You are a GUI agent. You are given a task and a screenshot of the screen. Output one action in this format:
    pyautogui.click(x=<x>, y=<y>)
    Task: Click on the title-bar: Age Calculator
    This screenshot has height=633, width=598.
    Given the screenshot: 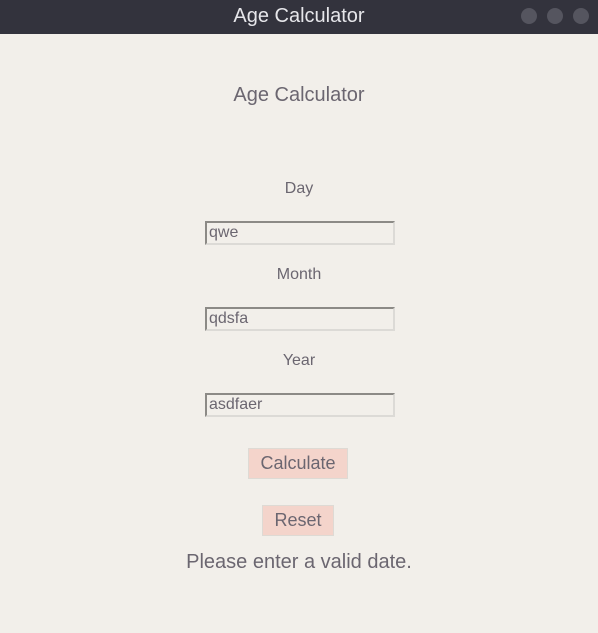 What is the action you would take?
    pyautogui.click(x=299, y=17)
    